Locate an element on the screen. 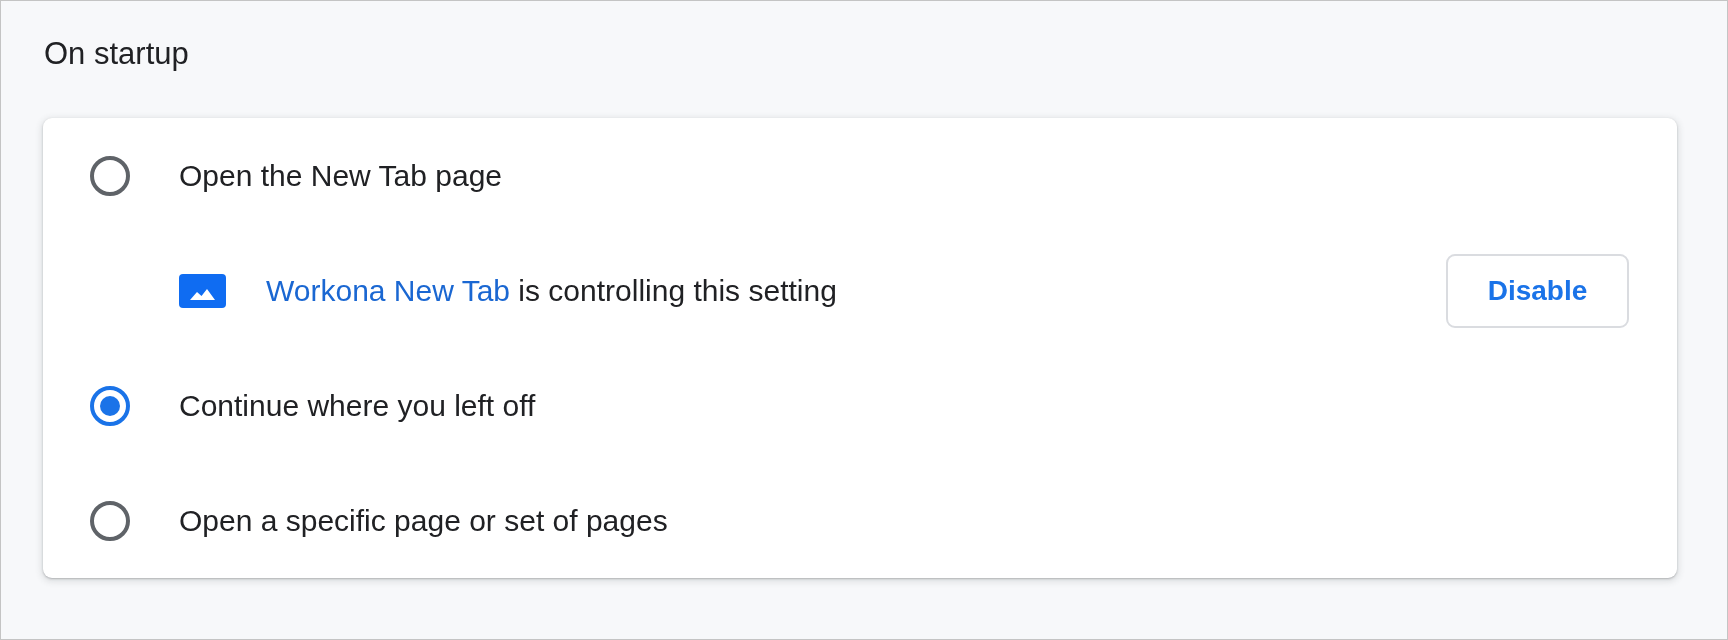 This screenshot has width=1728, height=640. disable-button: Disable is located at coordinates (1537, 290).